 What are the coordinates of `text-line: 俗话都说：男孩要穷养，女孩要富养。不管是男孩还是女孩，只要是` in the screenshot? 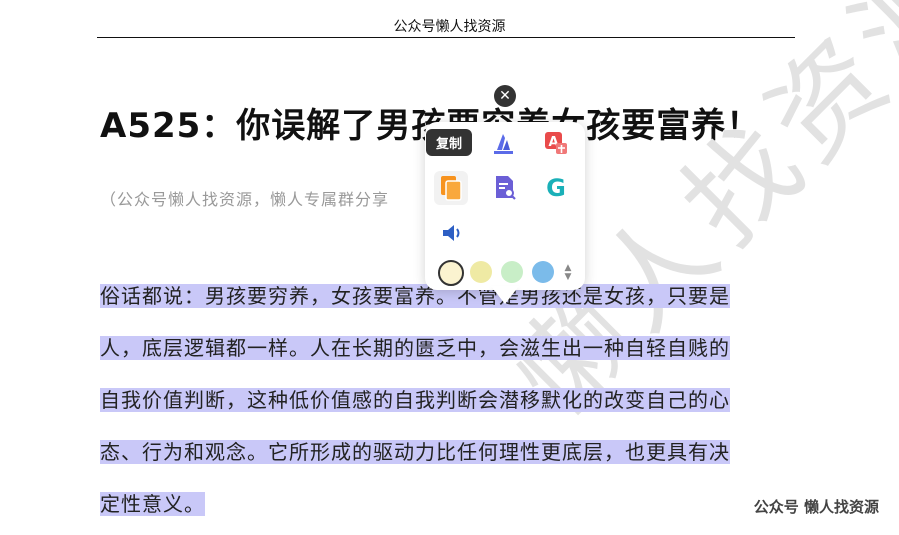 It's located at (415, 296).